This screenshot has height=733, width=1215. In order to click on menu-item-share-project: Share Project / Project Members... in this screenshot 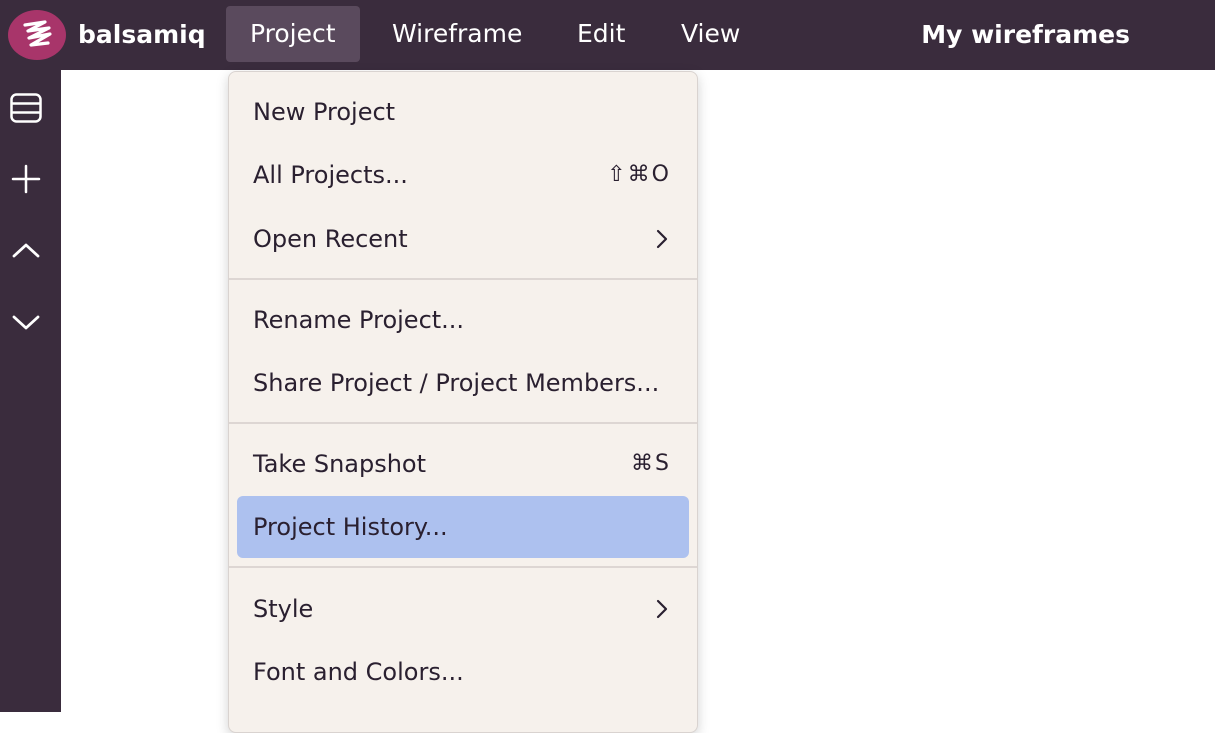, I will do `click(463, 383)`.